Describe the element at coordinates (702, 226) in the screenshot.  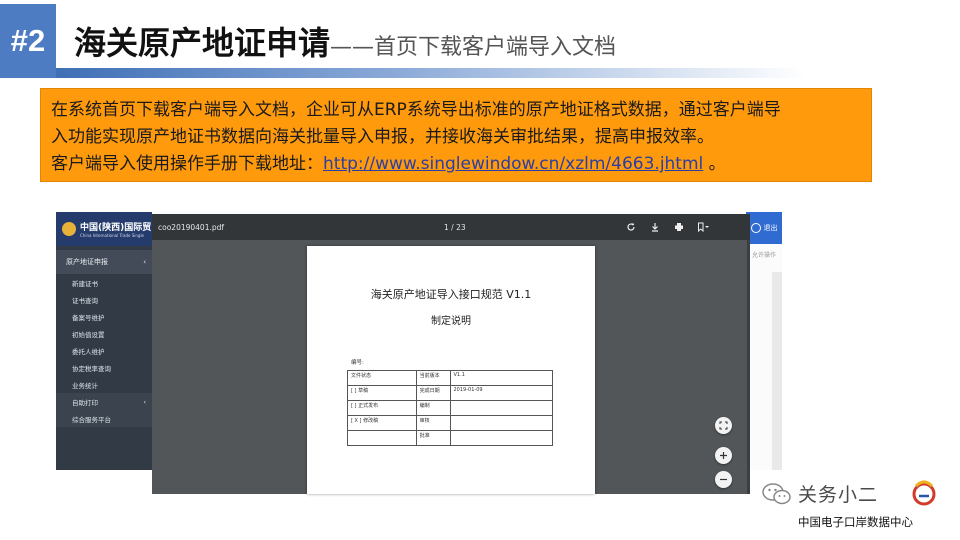
I see `bookmark-icon` at that location.